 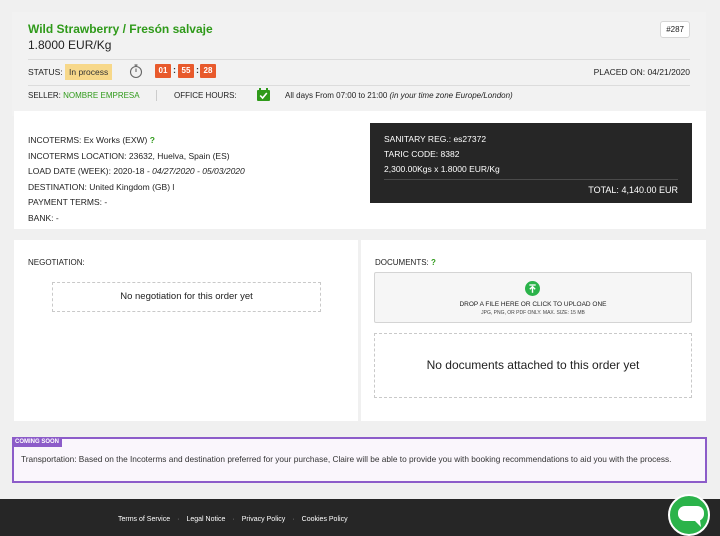 What do you see at coordinates (205, 519) in the screenshot?
I see `footer-link-legal: Legal Notice` at bounding box center [205, 519].